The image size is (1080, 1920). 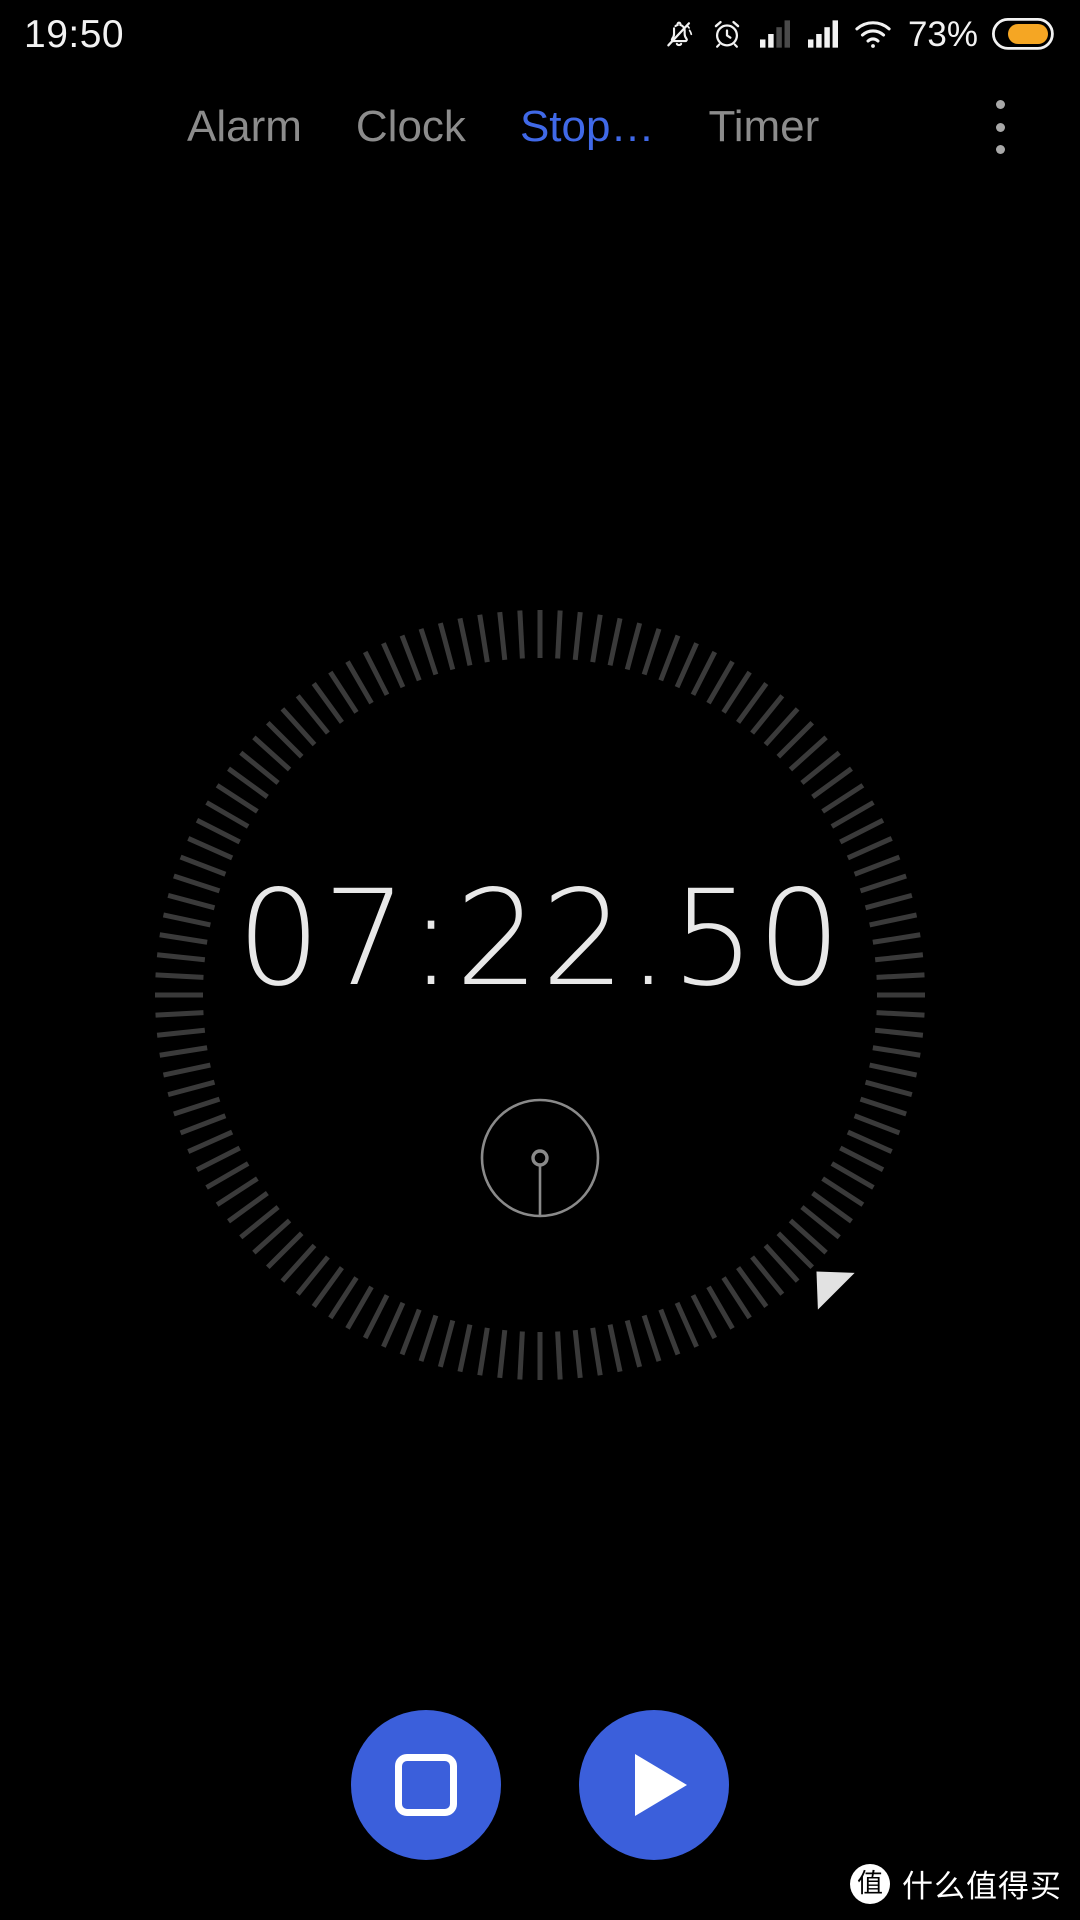 I want to click on more-options-button, so click(x=1000, y=127).